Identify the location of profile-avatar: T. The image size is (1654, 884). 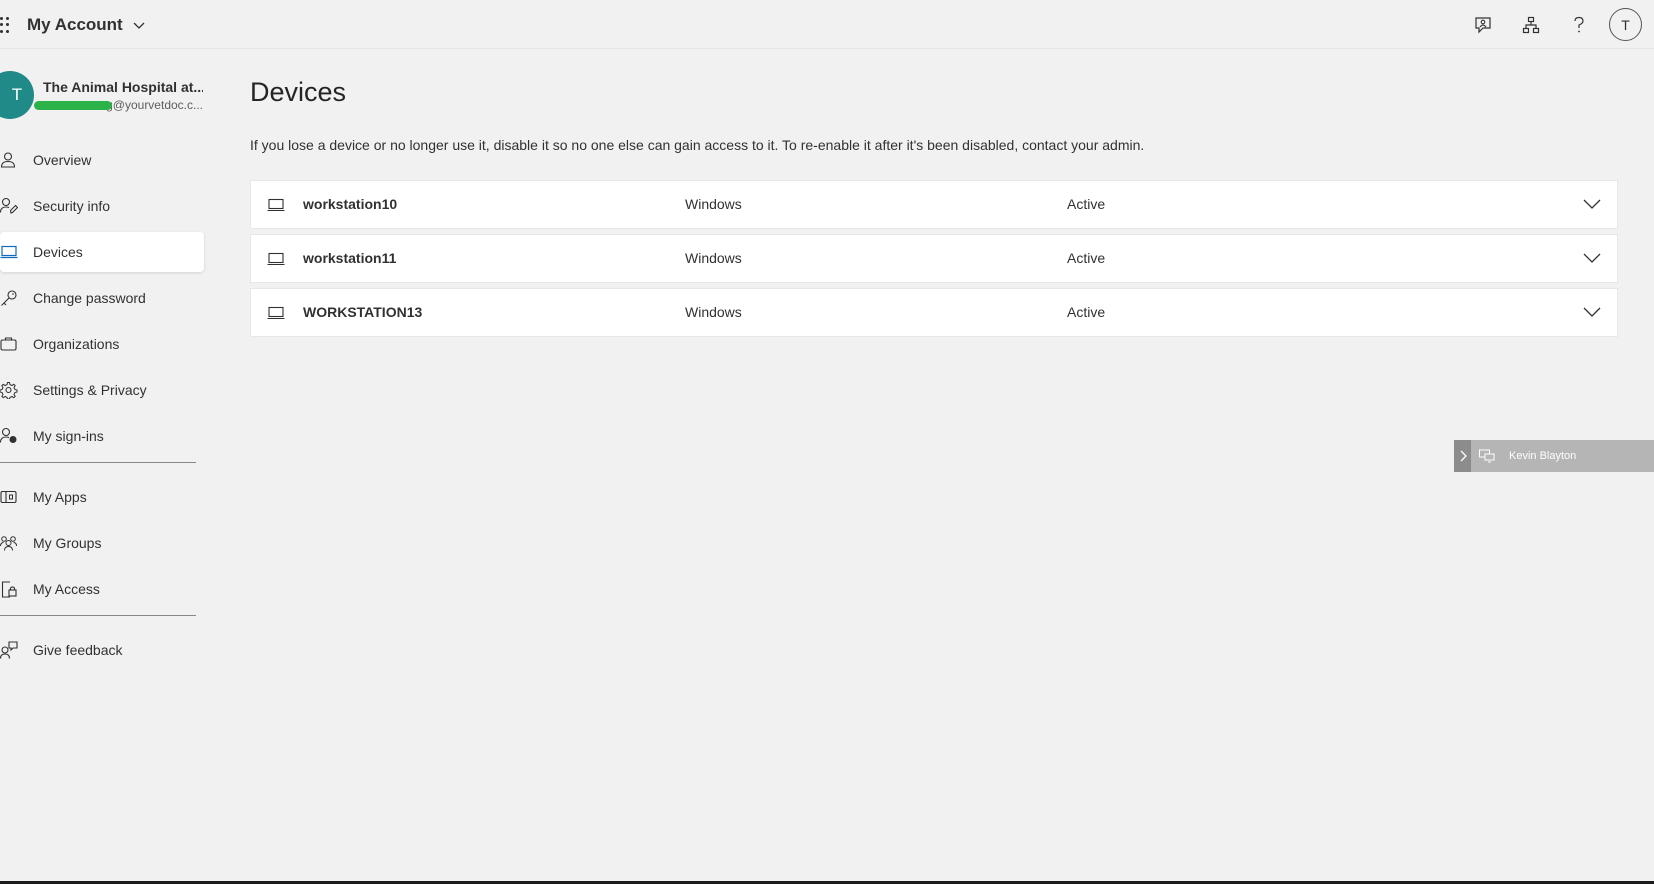
(17, 95).